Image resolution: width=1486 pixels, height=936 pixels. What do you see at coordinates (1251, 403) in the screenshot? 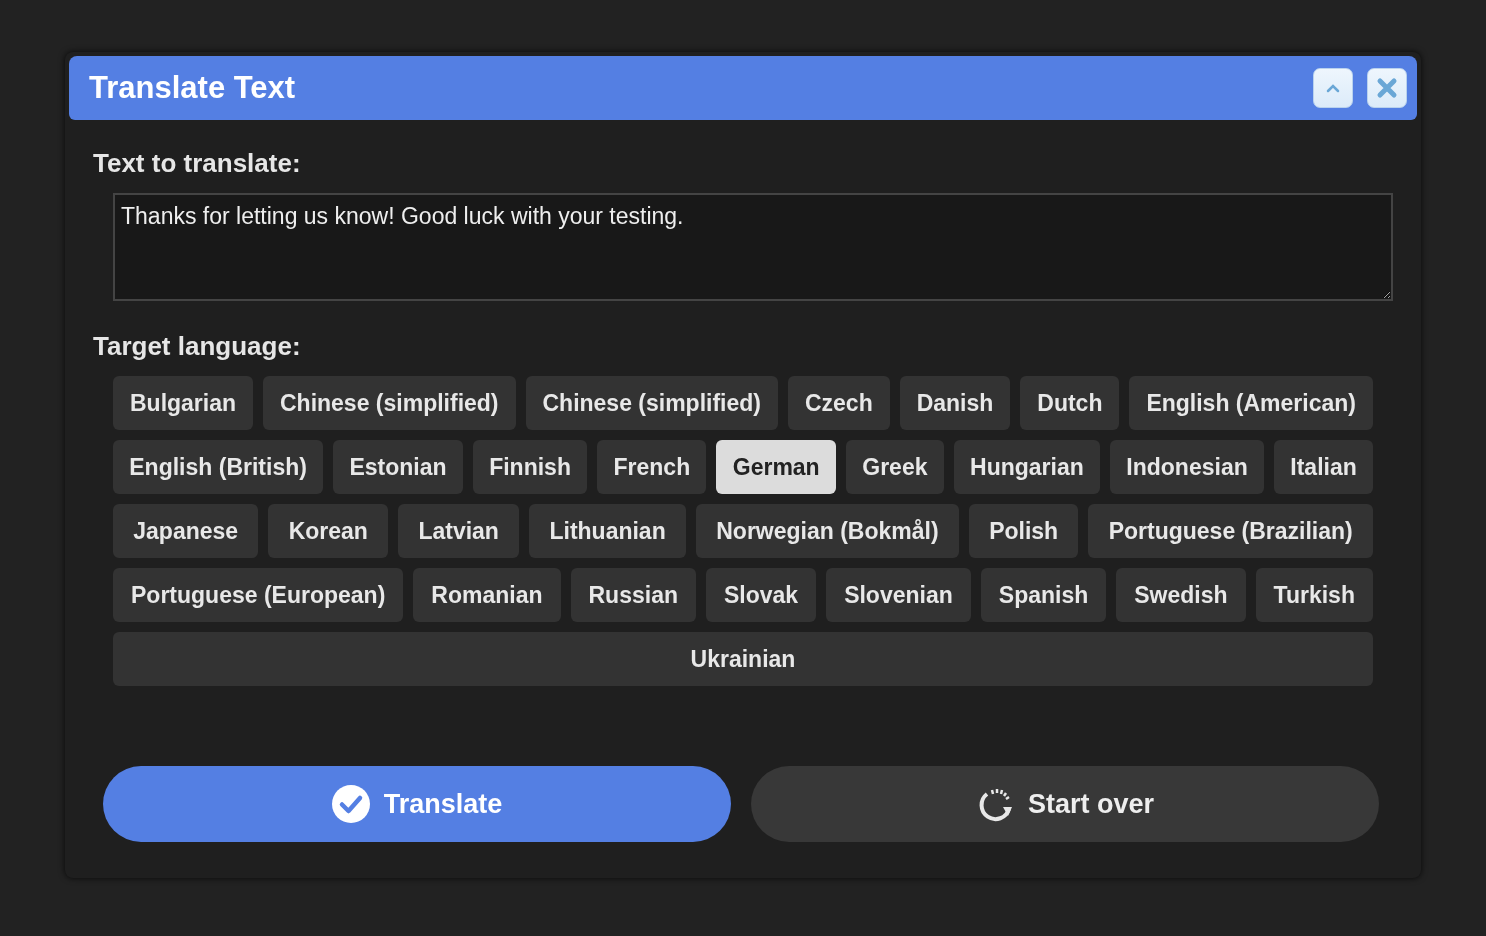
I see `language-option: English (American)` at bounding box center [1251, 403].